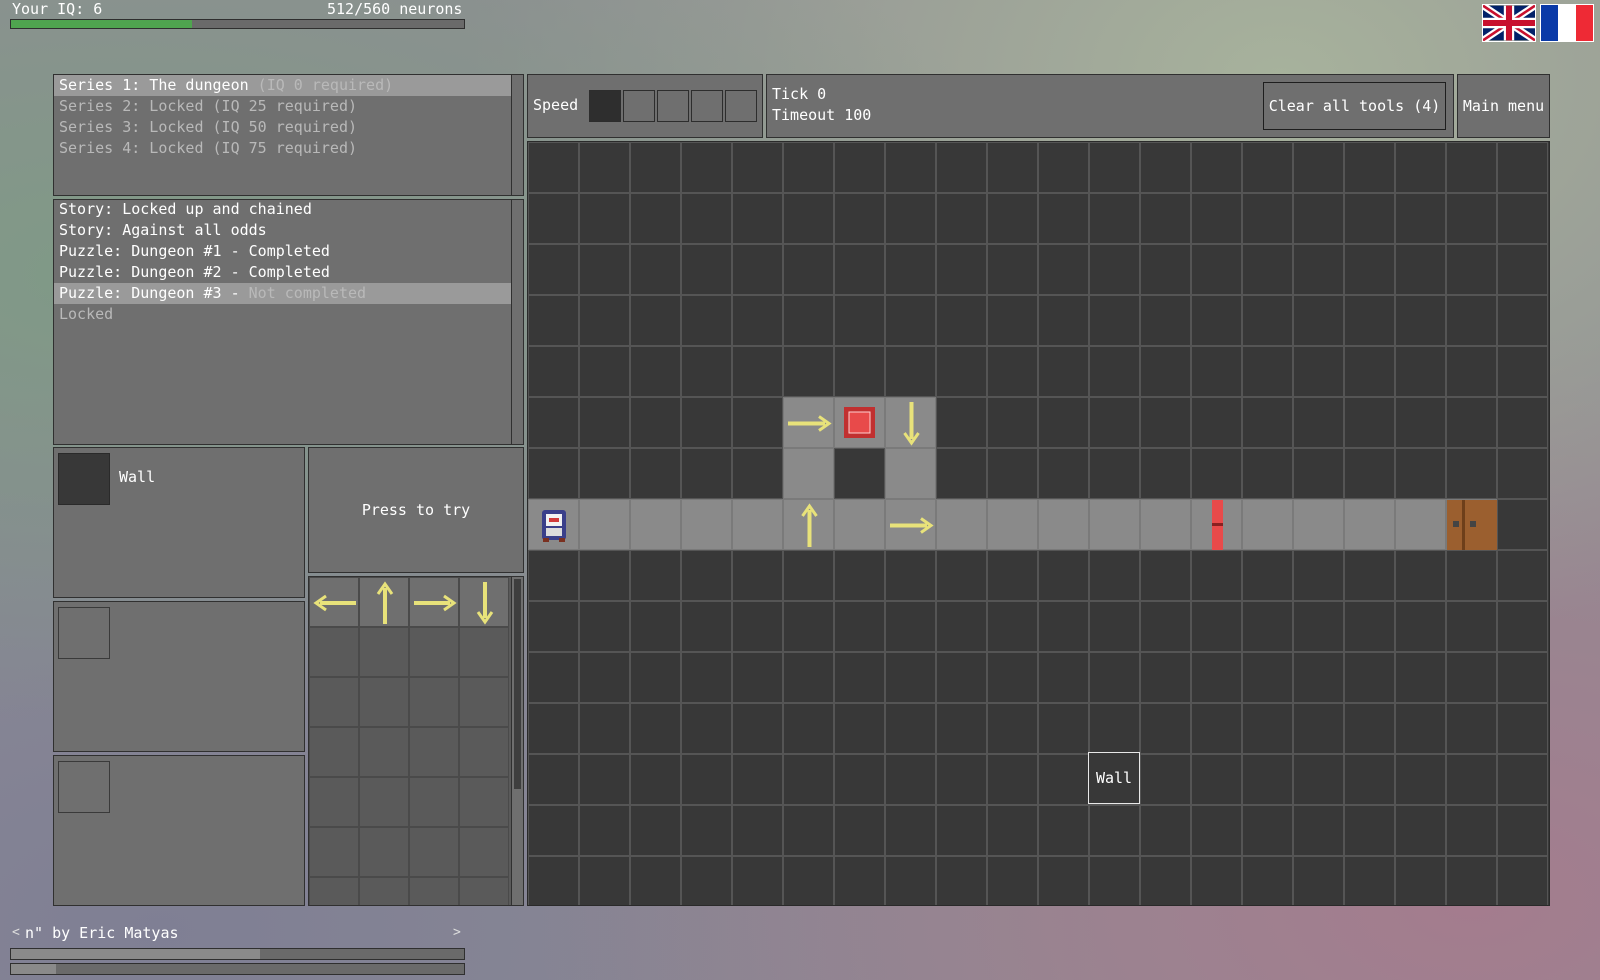  I want to click on series-item-2: Series 2: Locked (IQ 25 required), so click(282, 106).